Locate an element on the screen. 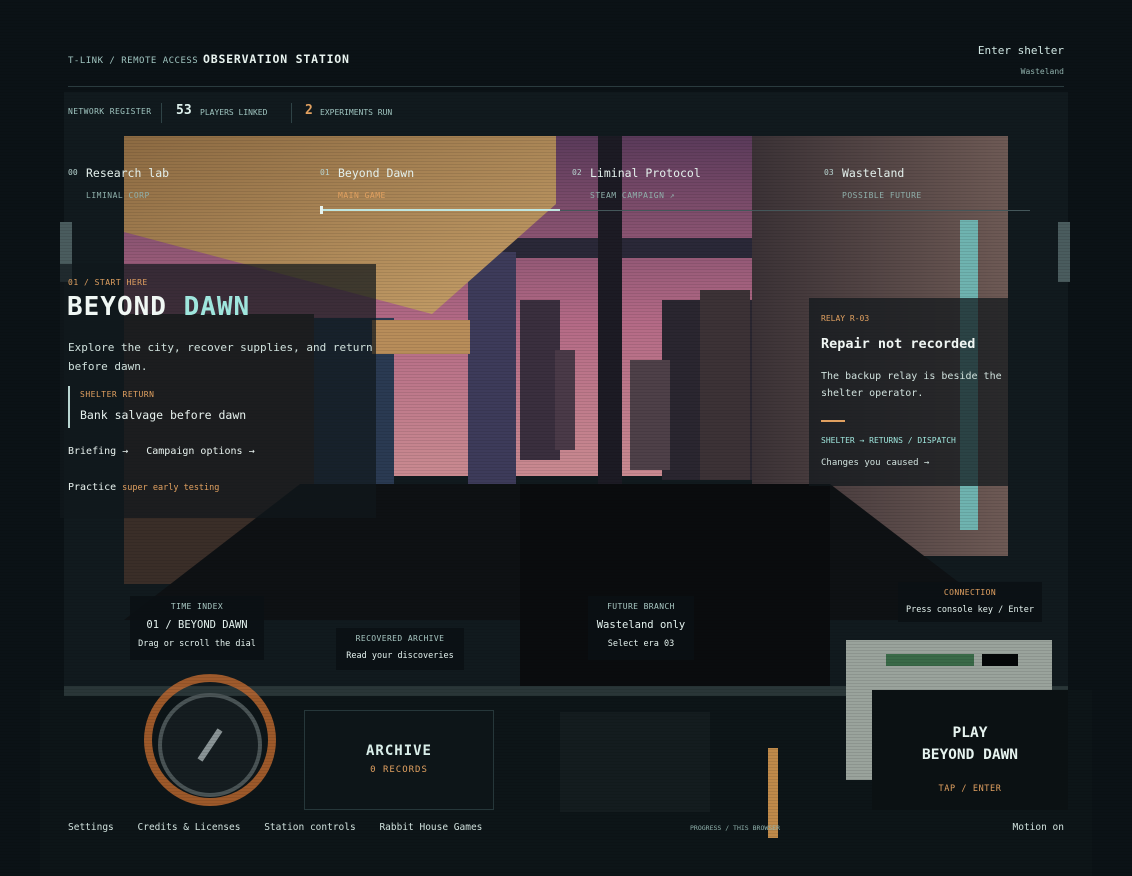 The image size is (1132, 876). era-subtitle: POSSIBLE FUTURE is located at coordinates (882, 195).